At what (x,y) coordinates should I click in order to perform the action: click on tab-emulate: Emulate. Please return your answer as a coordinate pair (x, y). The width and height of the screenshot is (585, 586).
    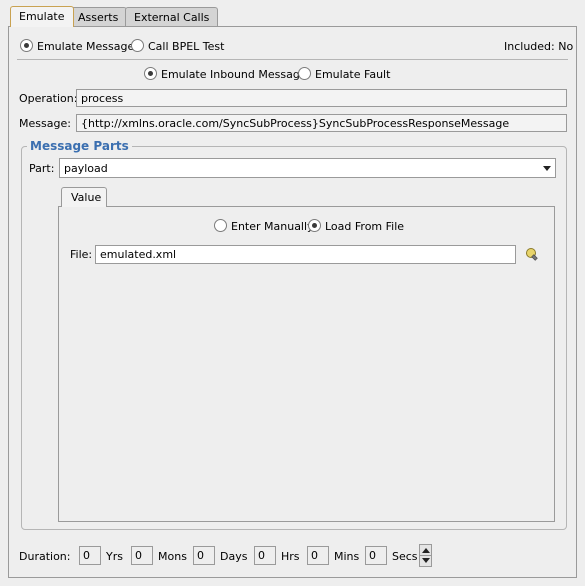
    Looking at the image, I should click on (42, 16).